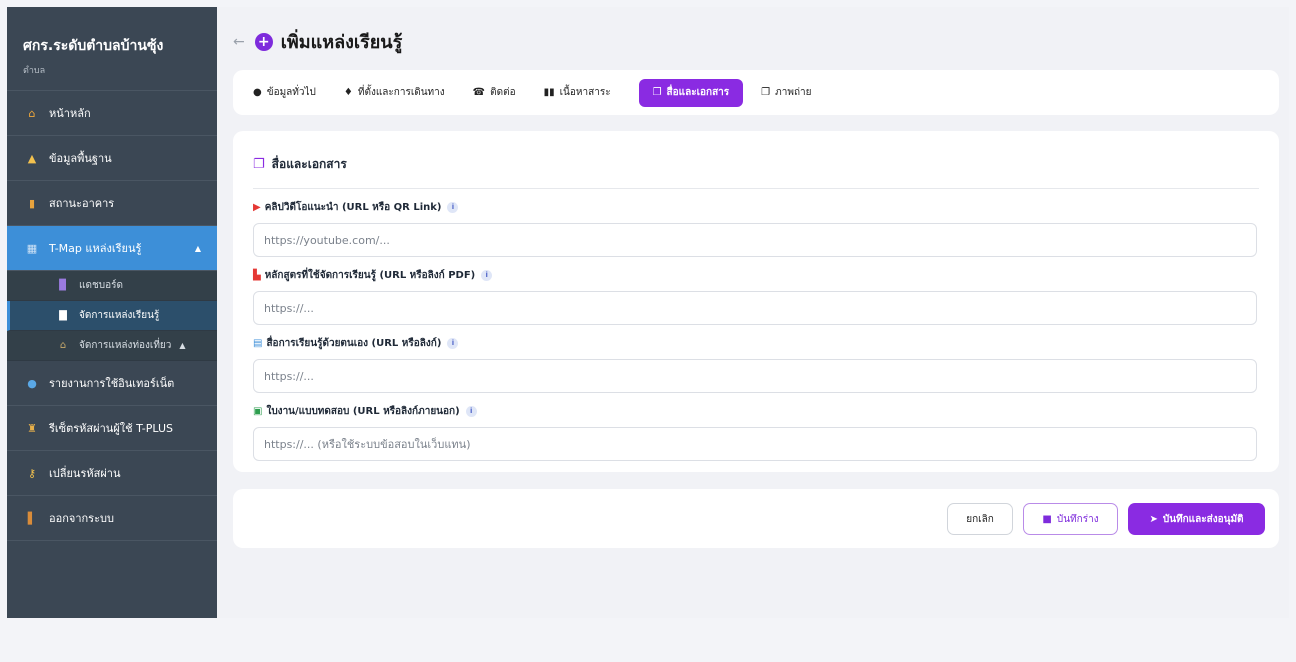 The width and height of the screenshot is (1296, 662). I want to click on user-lock-icon: ♜, so click(32, 428).